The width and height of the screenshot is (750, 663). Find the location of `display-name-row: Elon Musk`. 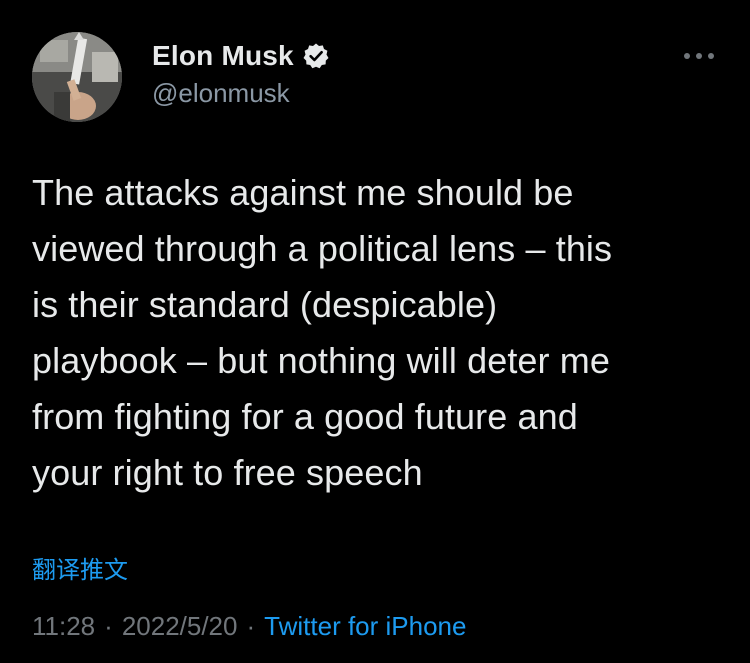

display-name-row: Elon Musk is located at coordinates (241, 56).